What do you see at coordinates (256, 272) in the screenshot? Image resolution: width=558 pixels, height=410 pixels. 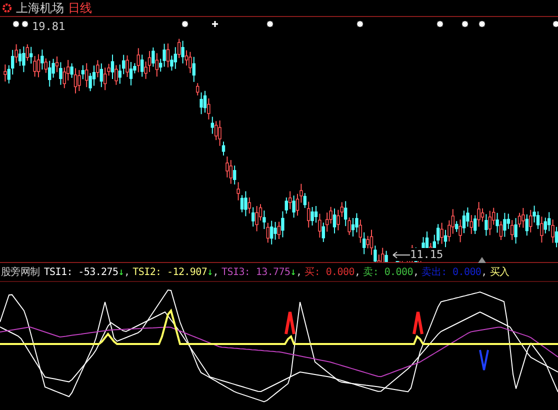 I see `indicator-value: TSI3: 13.775` at bounding box center [256, 272].